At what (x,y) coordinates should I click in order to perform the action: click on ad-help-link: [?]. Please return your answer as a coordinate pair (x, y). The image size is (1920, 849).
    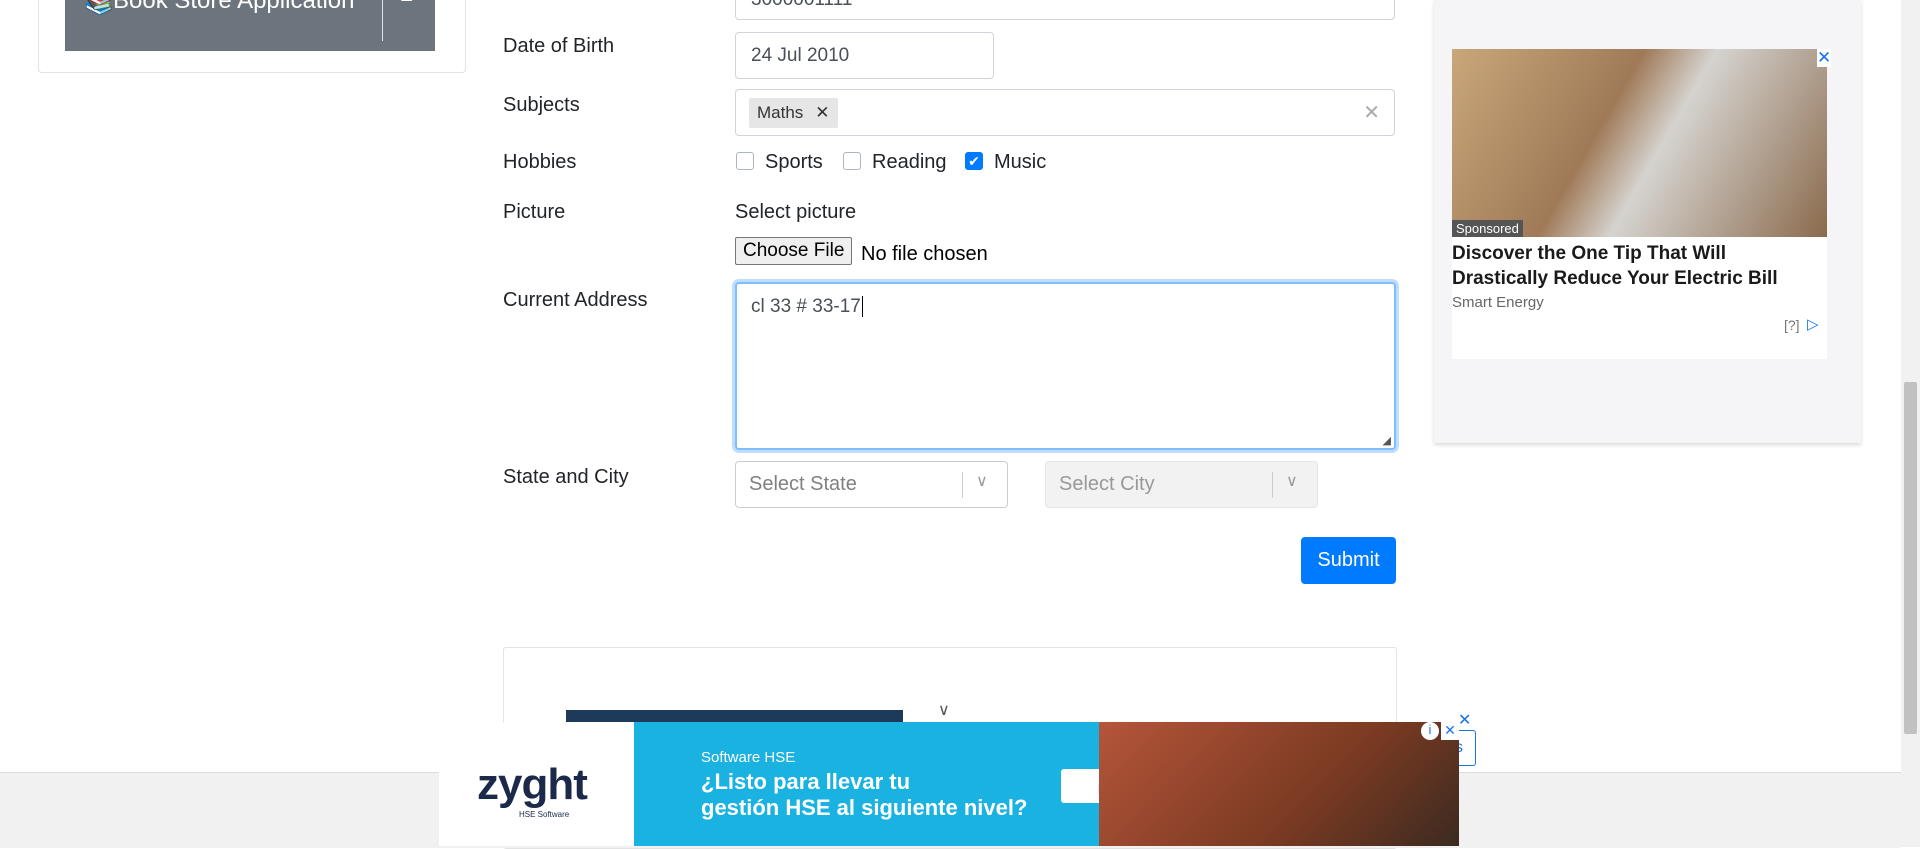
    Looking at the image, I should click on (1792, 325).